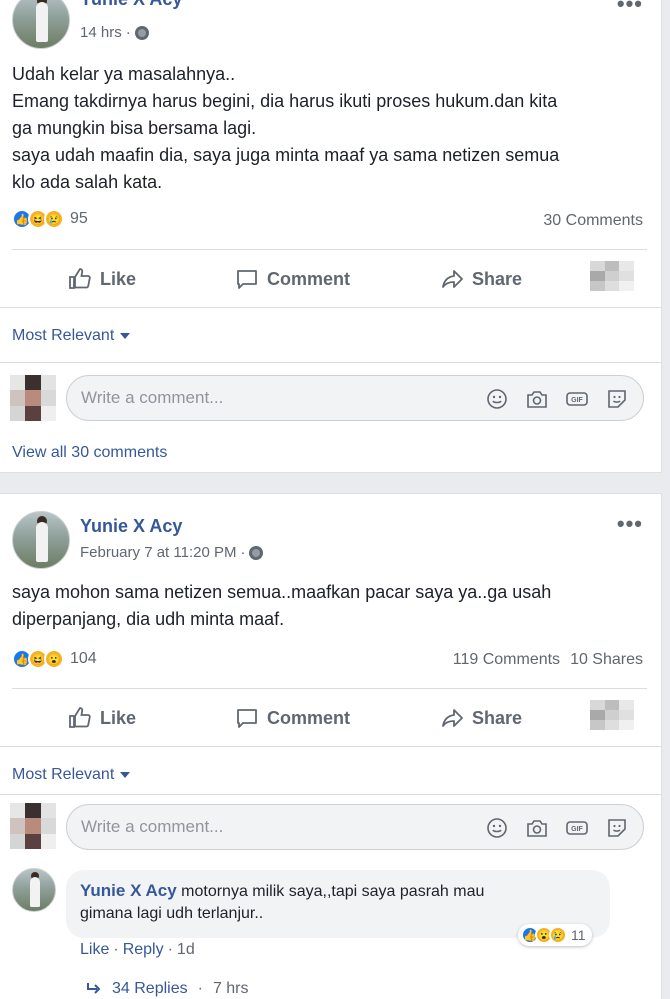 Image resolution: width=670 pixels, height=999 pixels. What do you see at coordinates (87, 182) in the screenshot?
I see `post-text-line: klo ada salah kata.` at bounding box center [87, 182].